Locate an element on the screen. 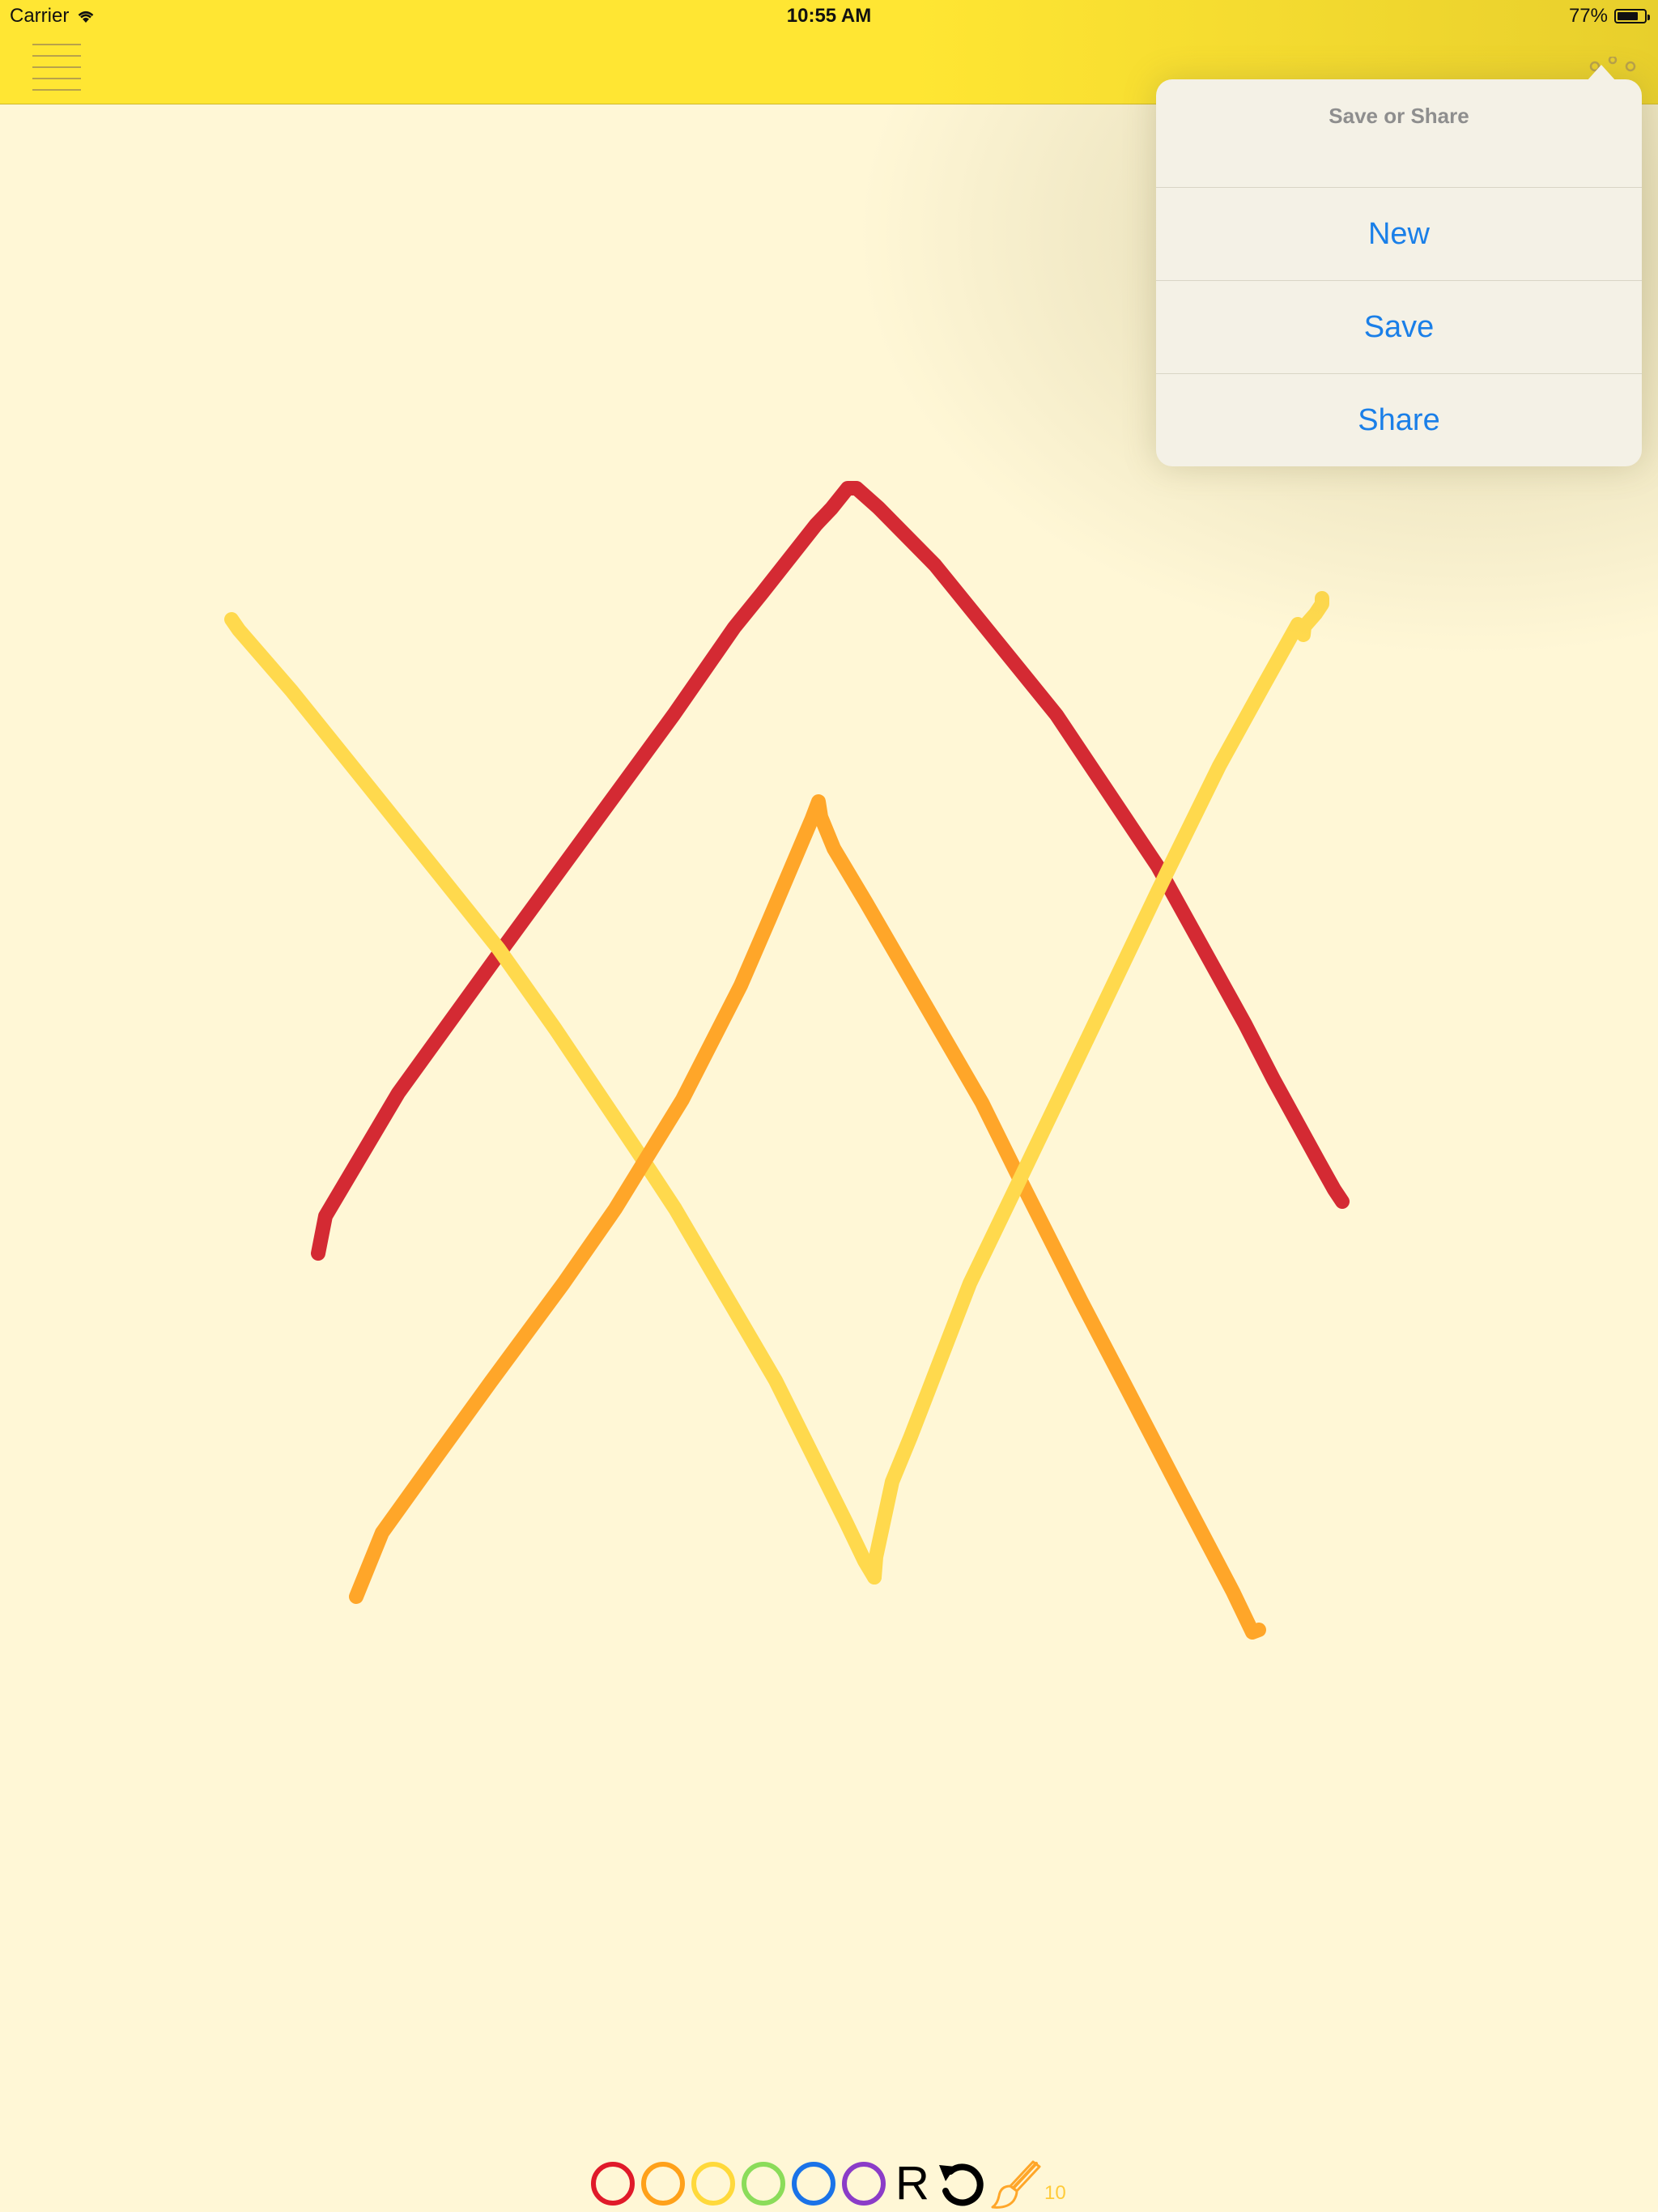 This screenshot has width=1658, height=2212. battery-percent: 77% is located at coordinates (1588, 16).